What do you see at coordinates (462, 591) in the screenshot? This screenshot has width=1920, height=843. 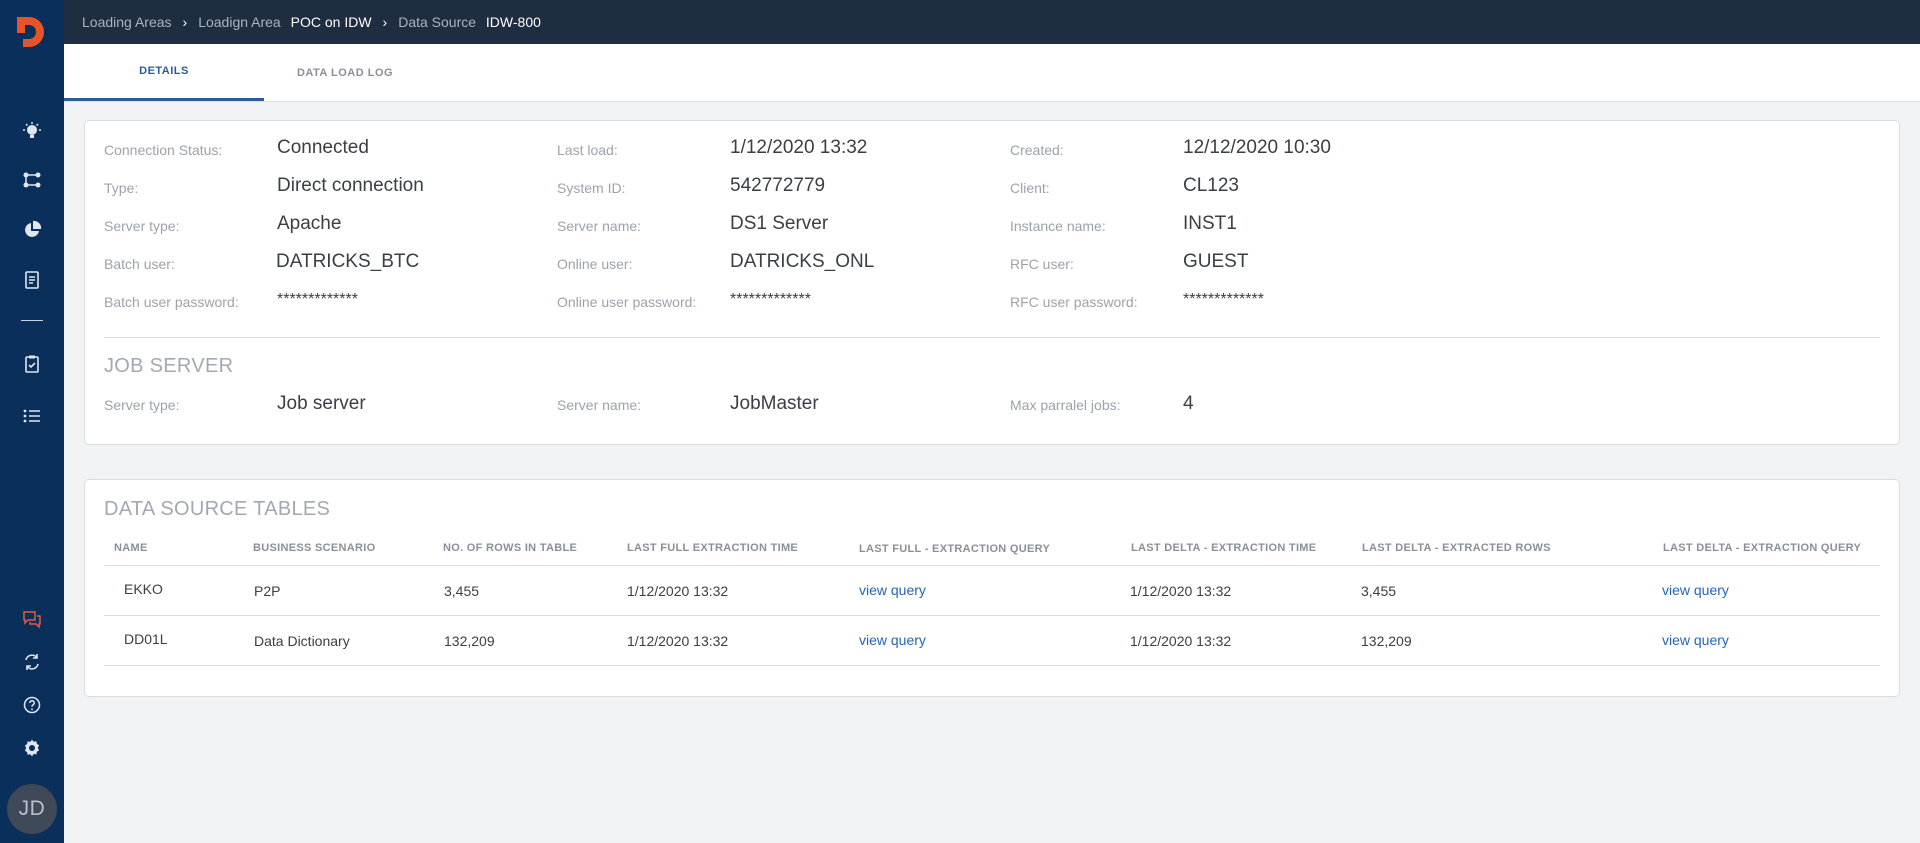 I see `cell-rows: 3,455` at bounding box center [462, 591].